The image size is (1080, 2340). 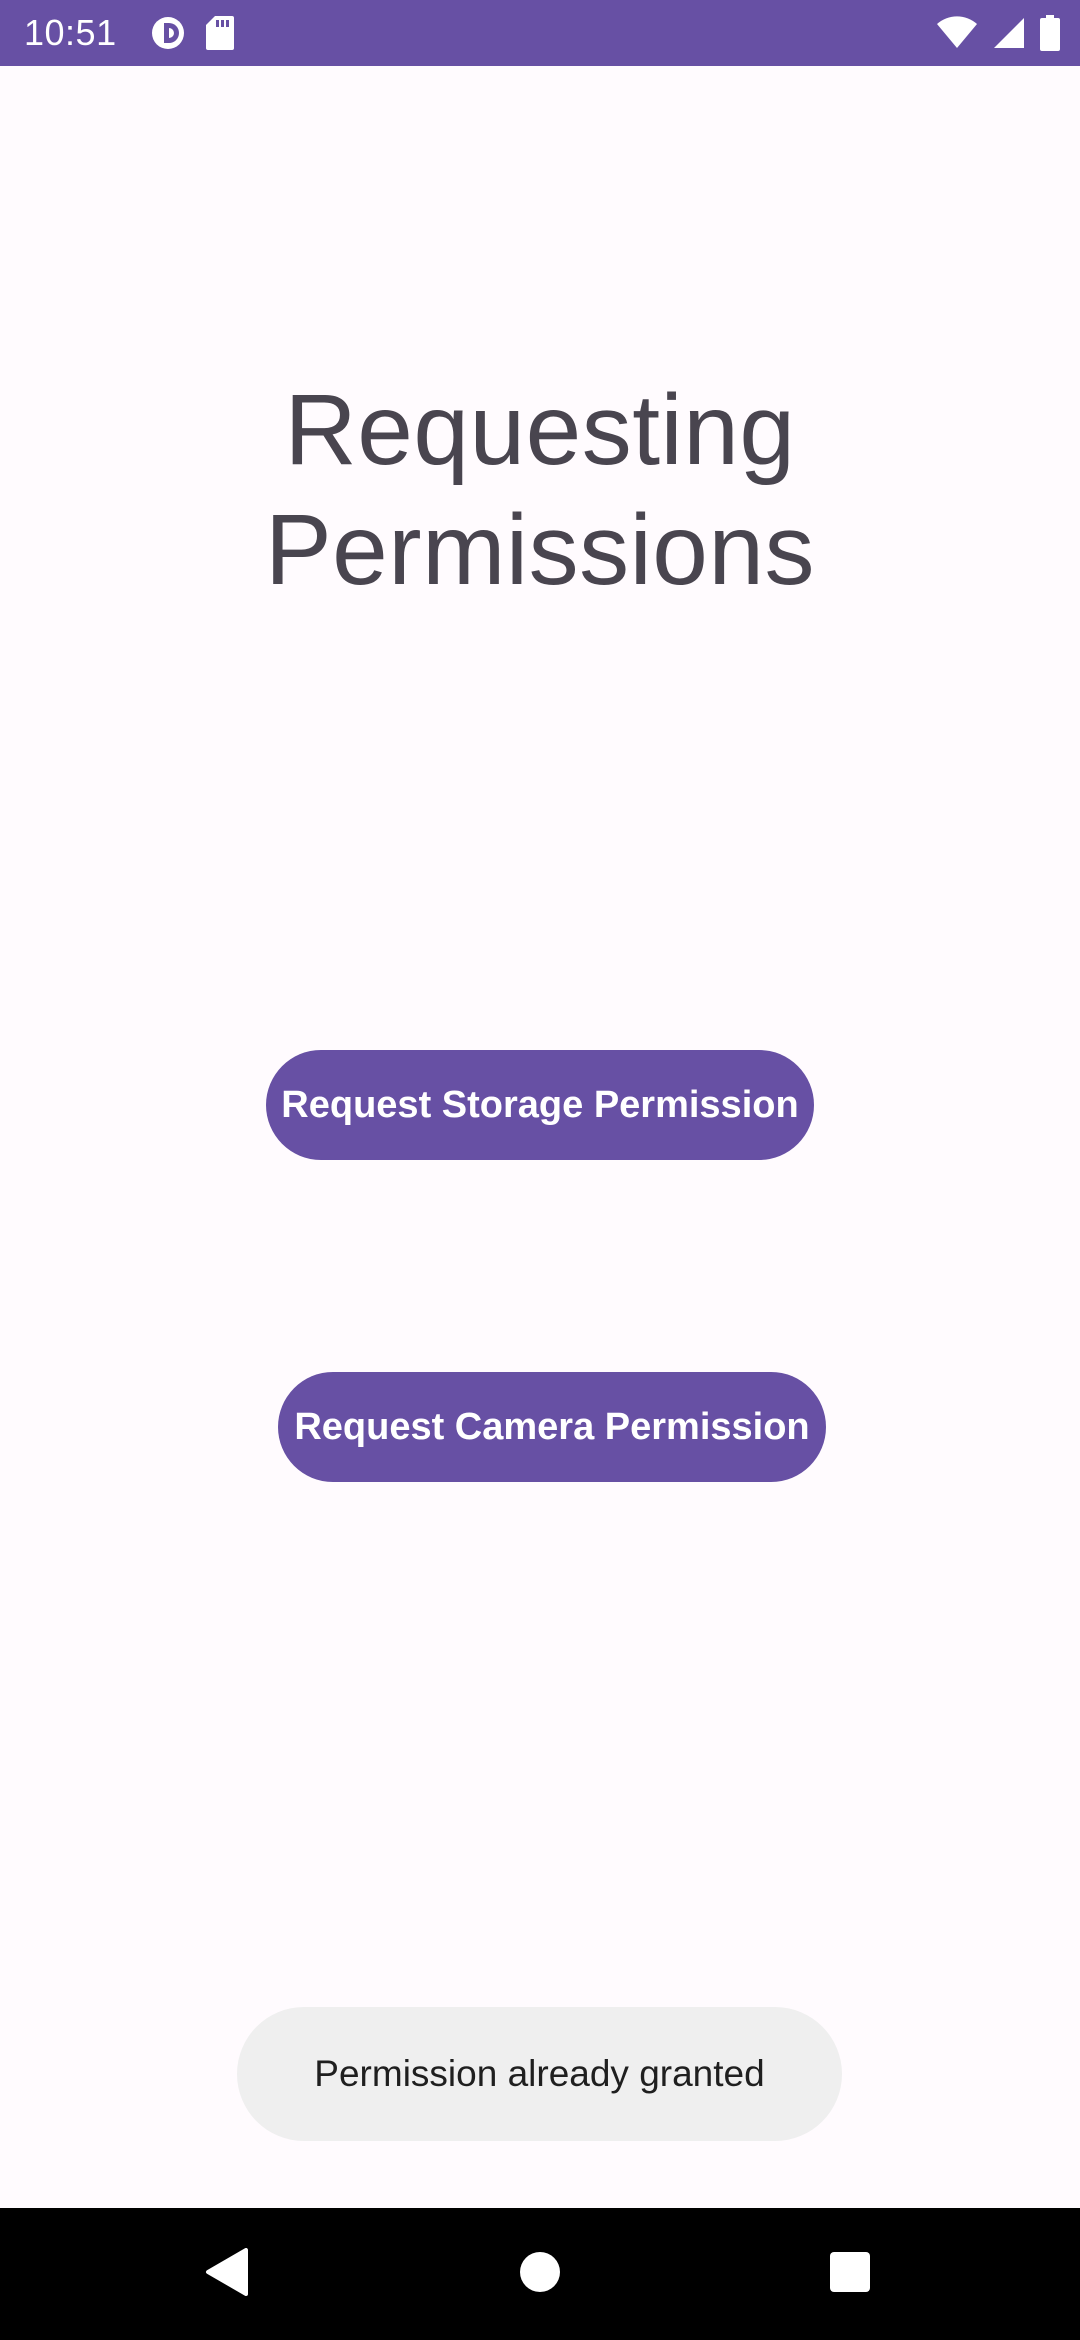 I want to click on cellular-signal-icon, so click(x=1009, y=33).